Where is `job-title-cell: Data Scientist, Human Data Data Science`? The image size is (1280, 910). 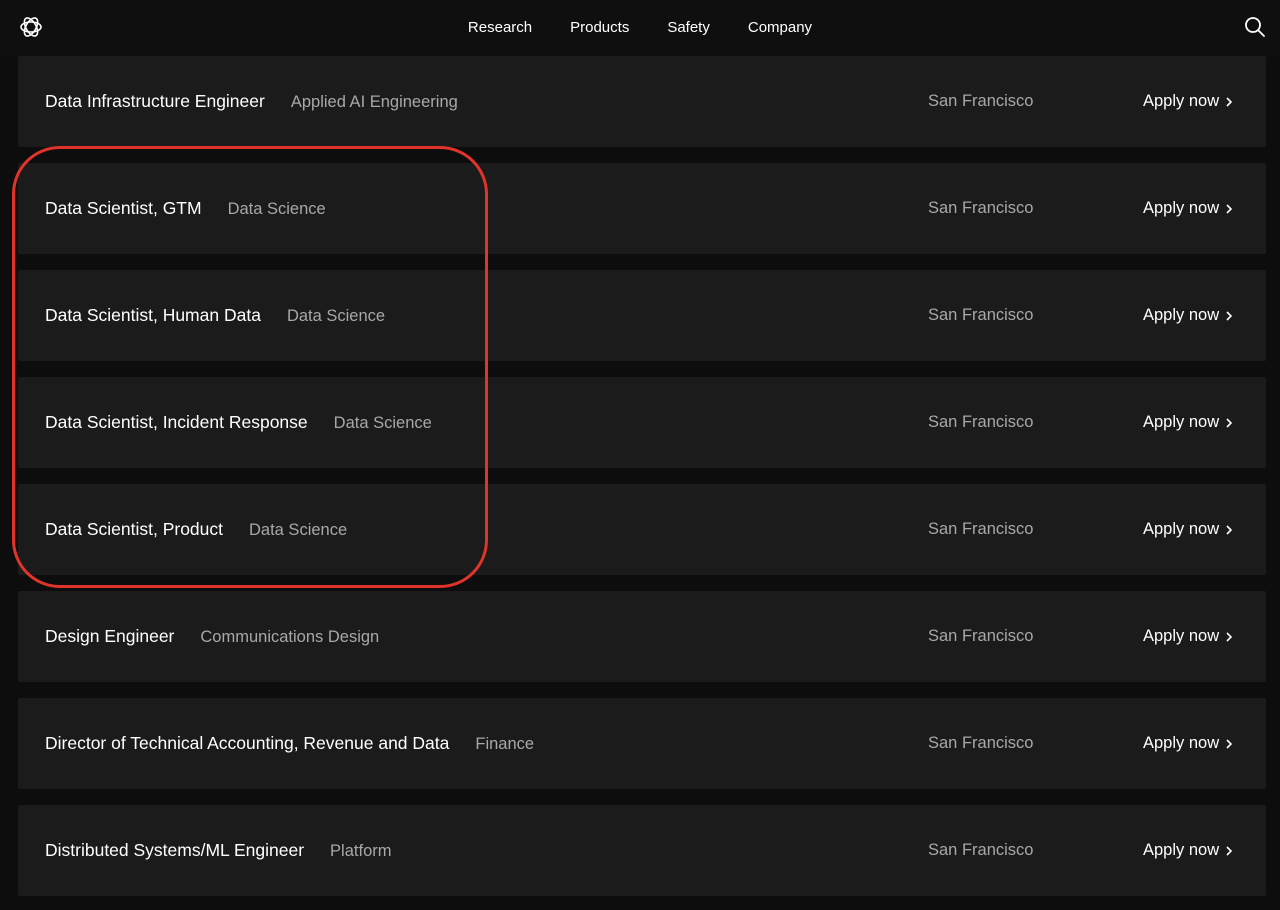
job-title-cell: Data Scientist, Human Data Data Science is located at coordinates (215, 316).